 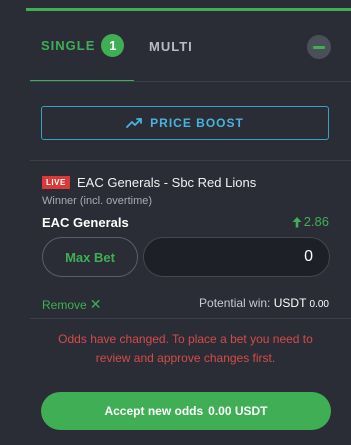 What do you see at coordinates (64, 304) in the screenshot?
I see `remove-label: Remove` at bounding box center [64, 304].